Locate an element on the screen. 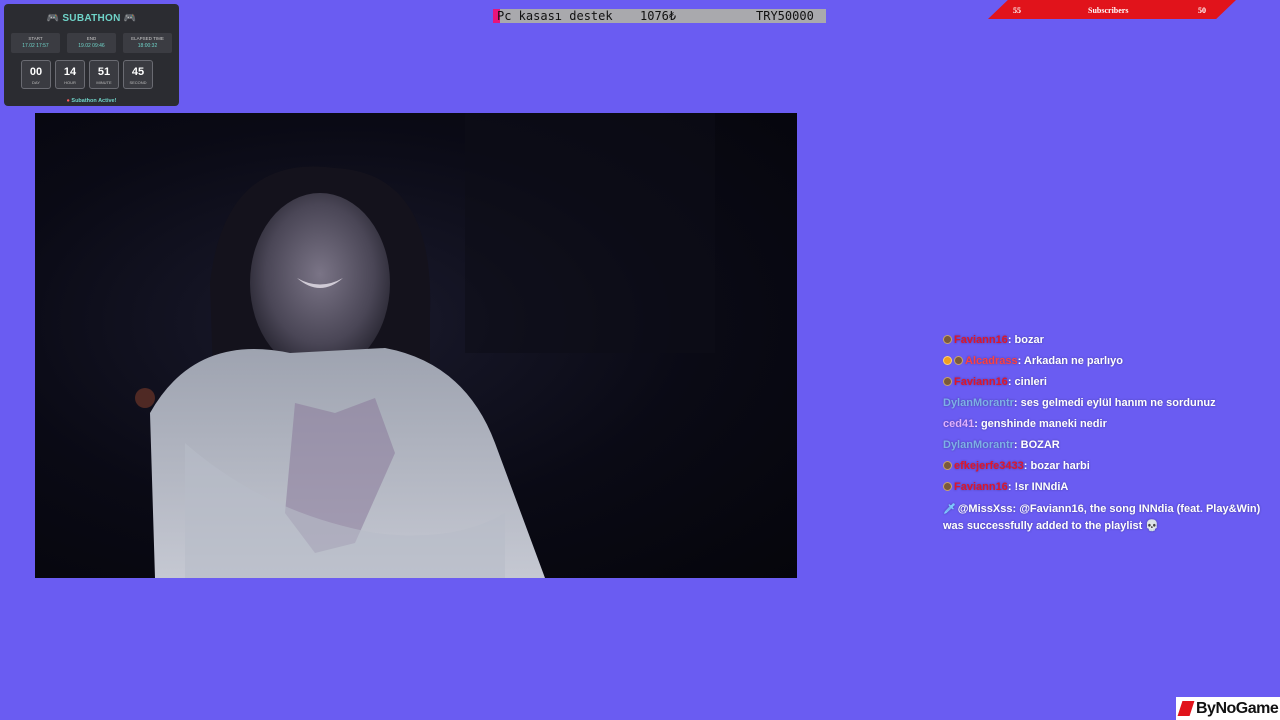  chat-text: ses gelmedi eylül hanım ne sordunuz is located at coordinates (1118, 403).